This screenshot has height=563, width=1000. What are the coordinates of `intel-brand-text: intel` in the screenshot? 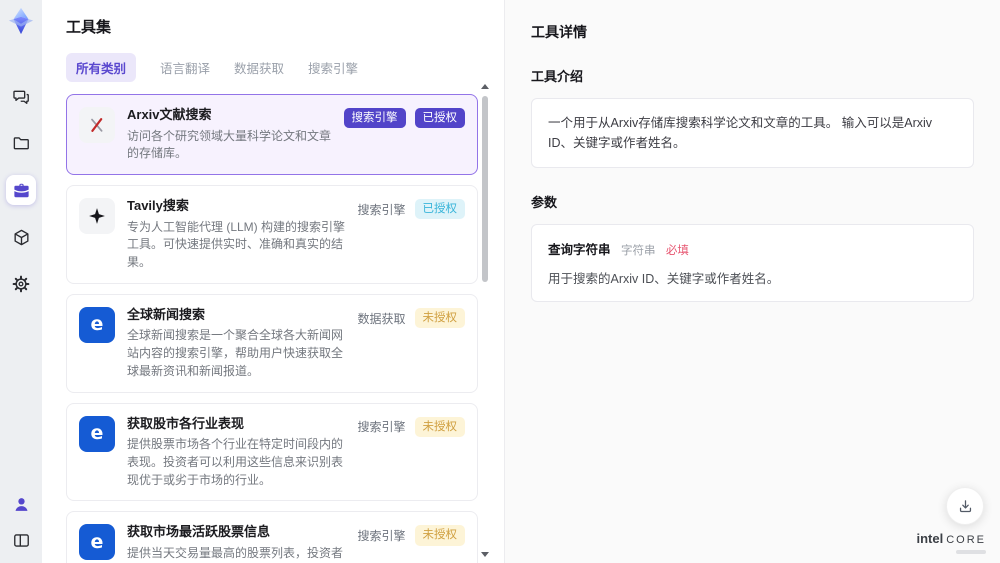 It's located at (930, 538).